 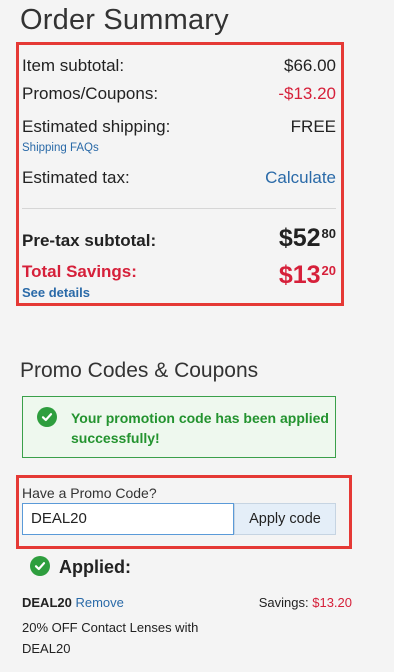 What do you see at coordinates (89, 493) in the screenshot?
I see `promo-code-label: Have a Promo Code?` at bounding box center [89, 493].